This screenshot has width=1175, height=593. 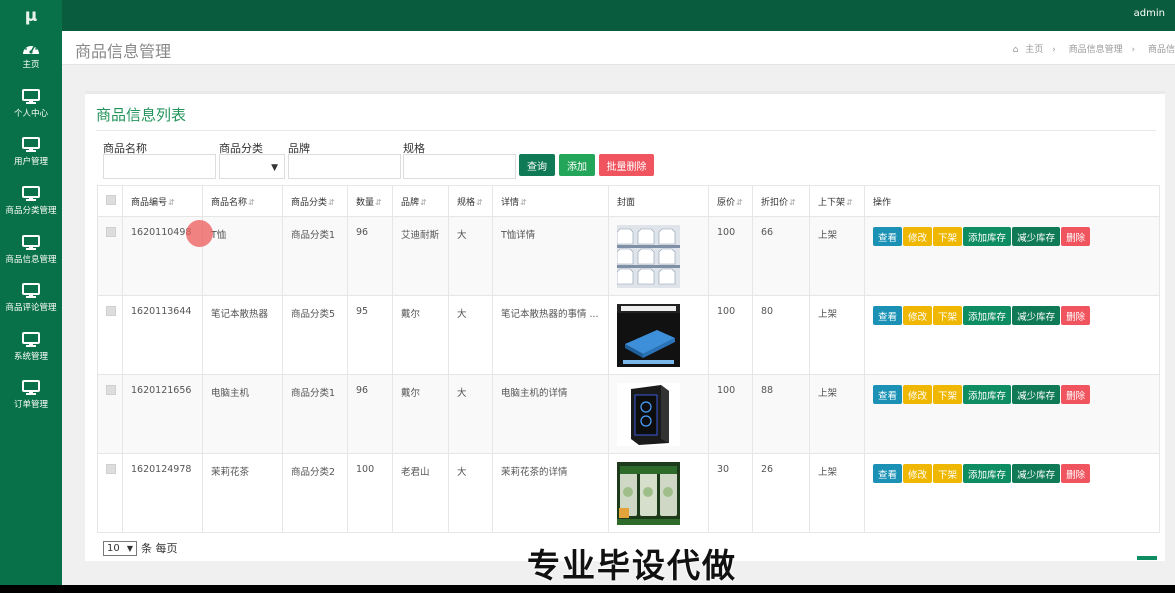 I want to click on col-header: 详情⇵, so click(x=550, y=201).